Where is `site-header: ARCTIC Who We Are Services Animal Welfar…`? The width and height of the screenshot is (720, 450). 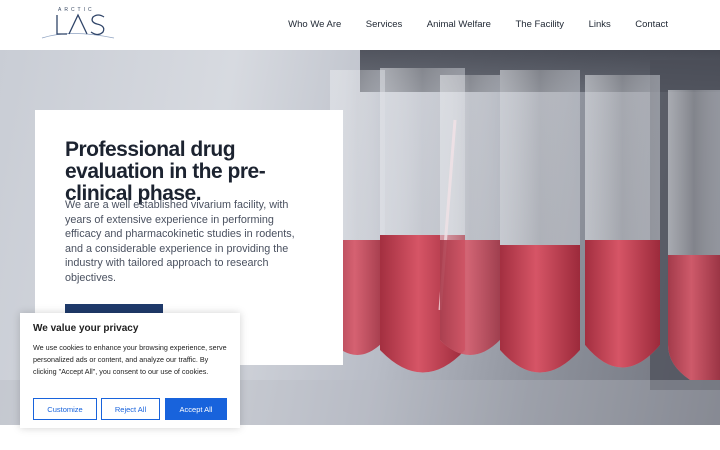 site-header: ARCTIC Who We Are Services Animal Welfar… is located at coordinates (360, 25).